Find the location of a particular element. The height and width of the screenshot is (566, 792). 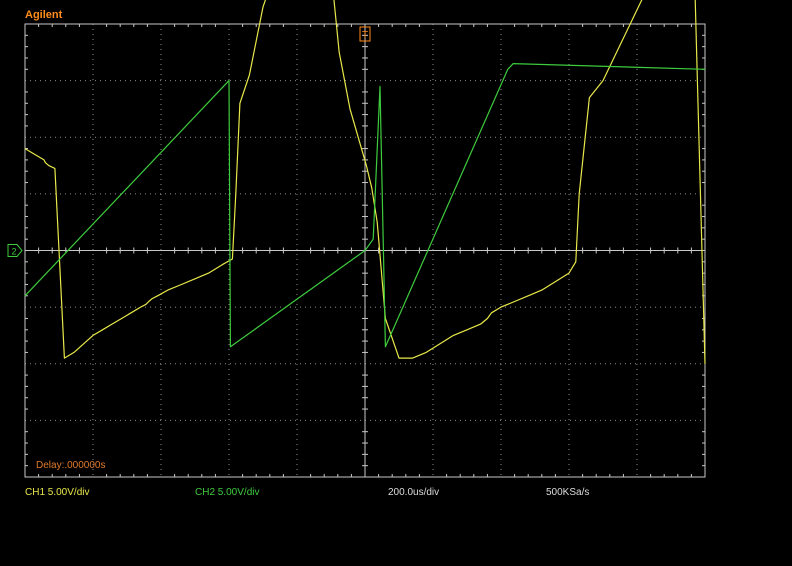

trigger-marker-label: T is located at coordinates (365, 35).